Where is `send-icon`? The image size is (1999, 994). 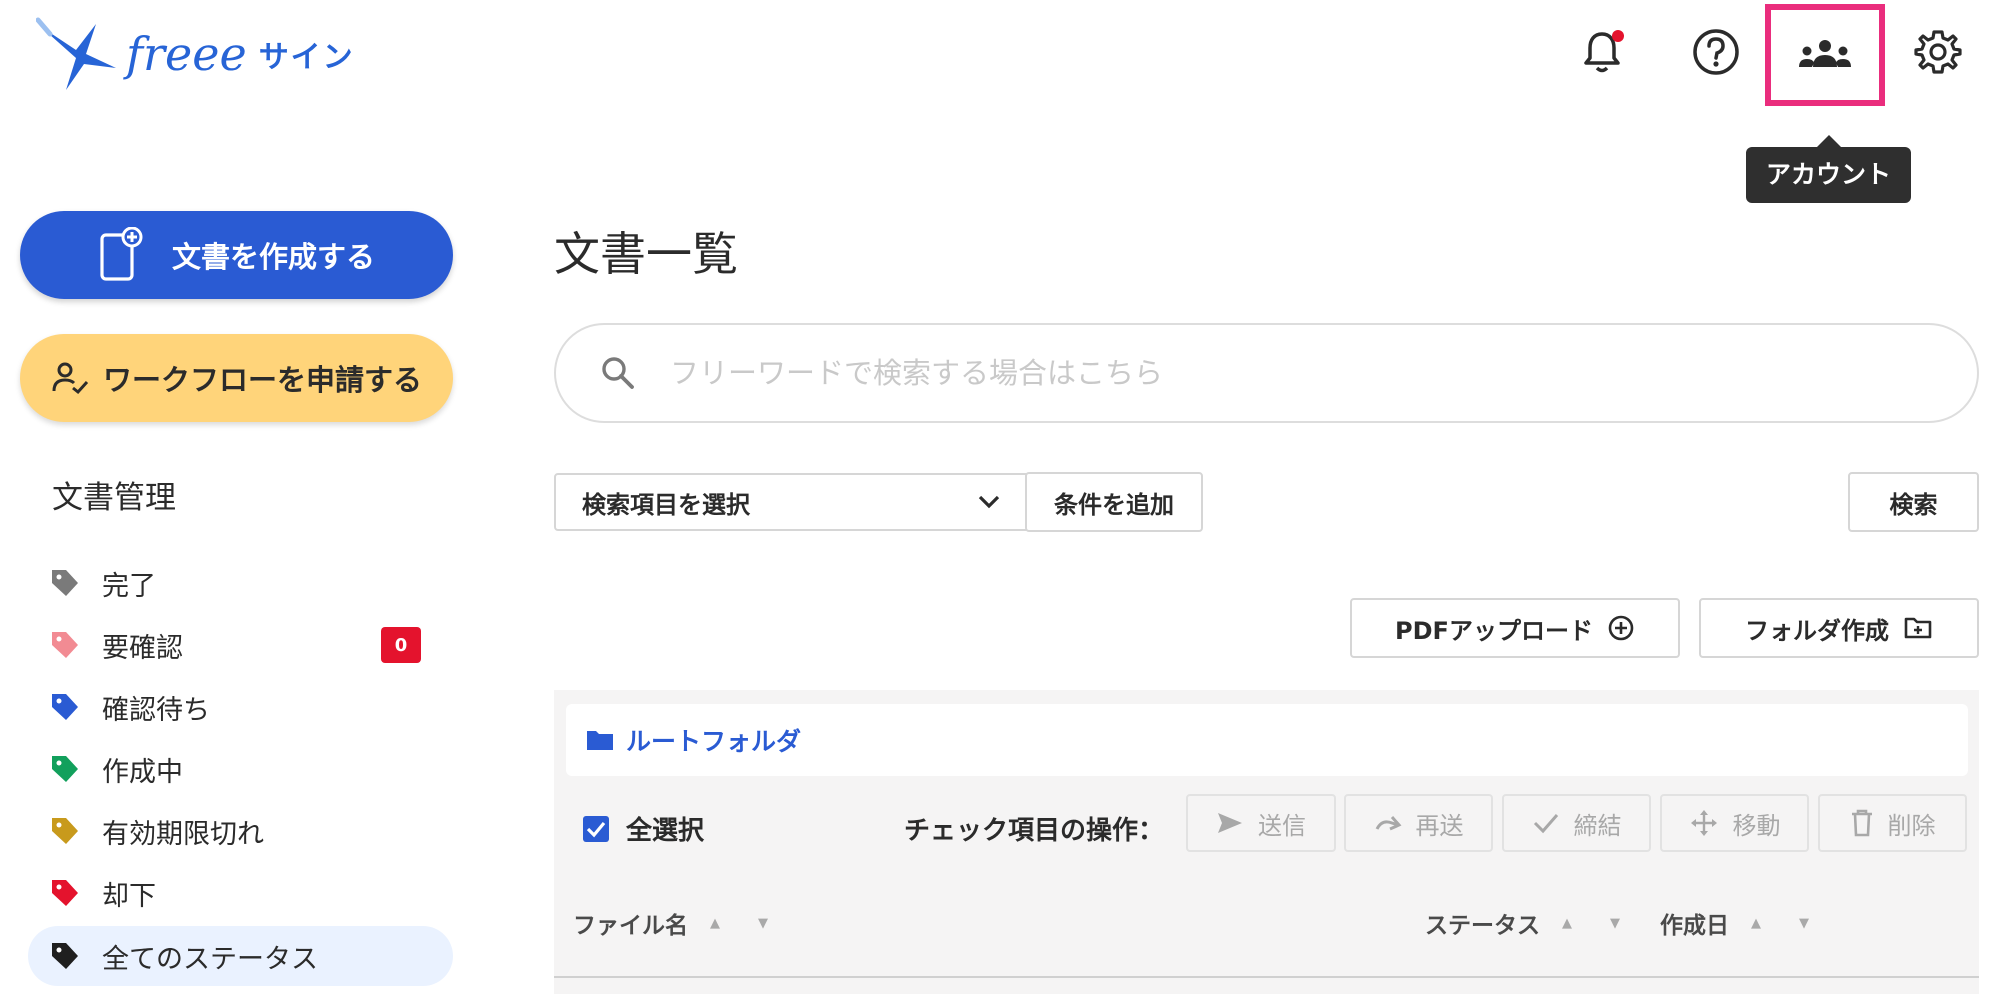 send-icon is located at coordinates (1230, 823).